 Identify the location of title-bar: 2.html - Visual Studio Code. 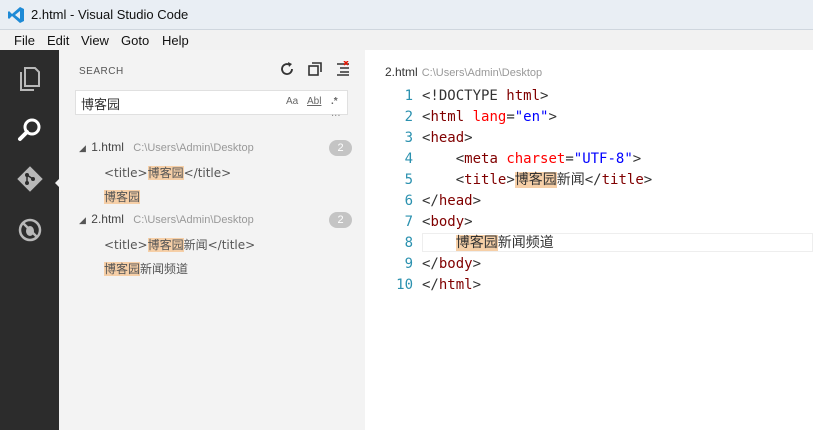
(406, 15).